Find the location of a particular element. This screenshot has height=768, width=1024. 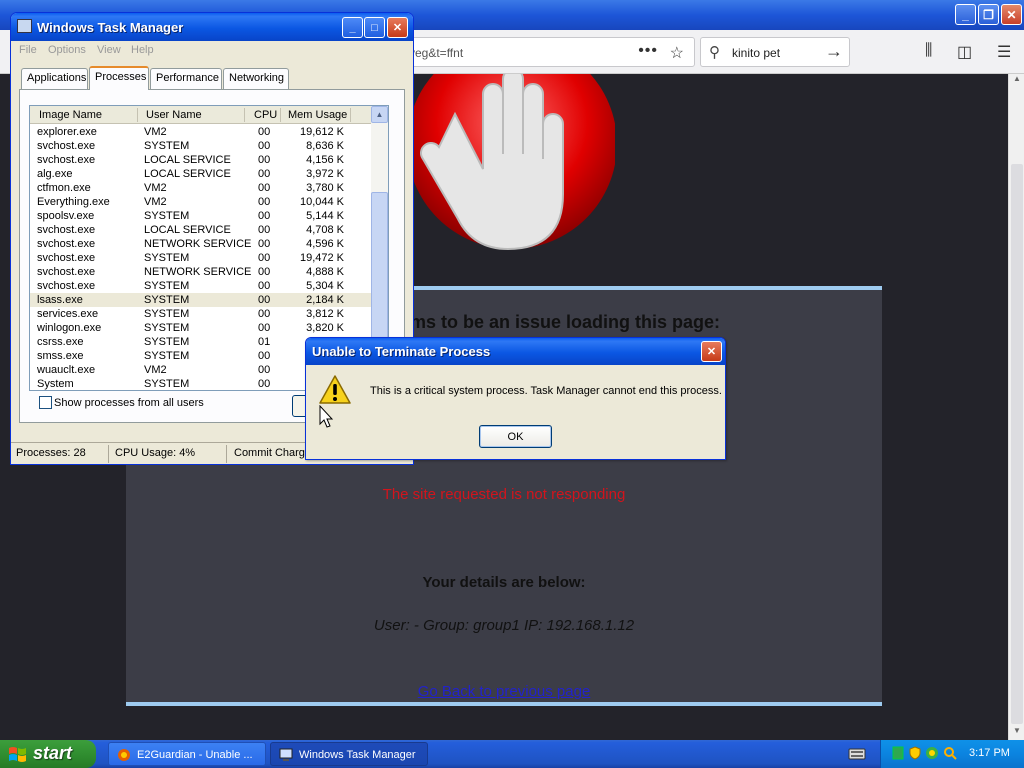

dialog-close-button: ✕ is located at coordinates (711, 351).